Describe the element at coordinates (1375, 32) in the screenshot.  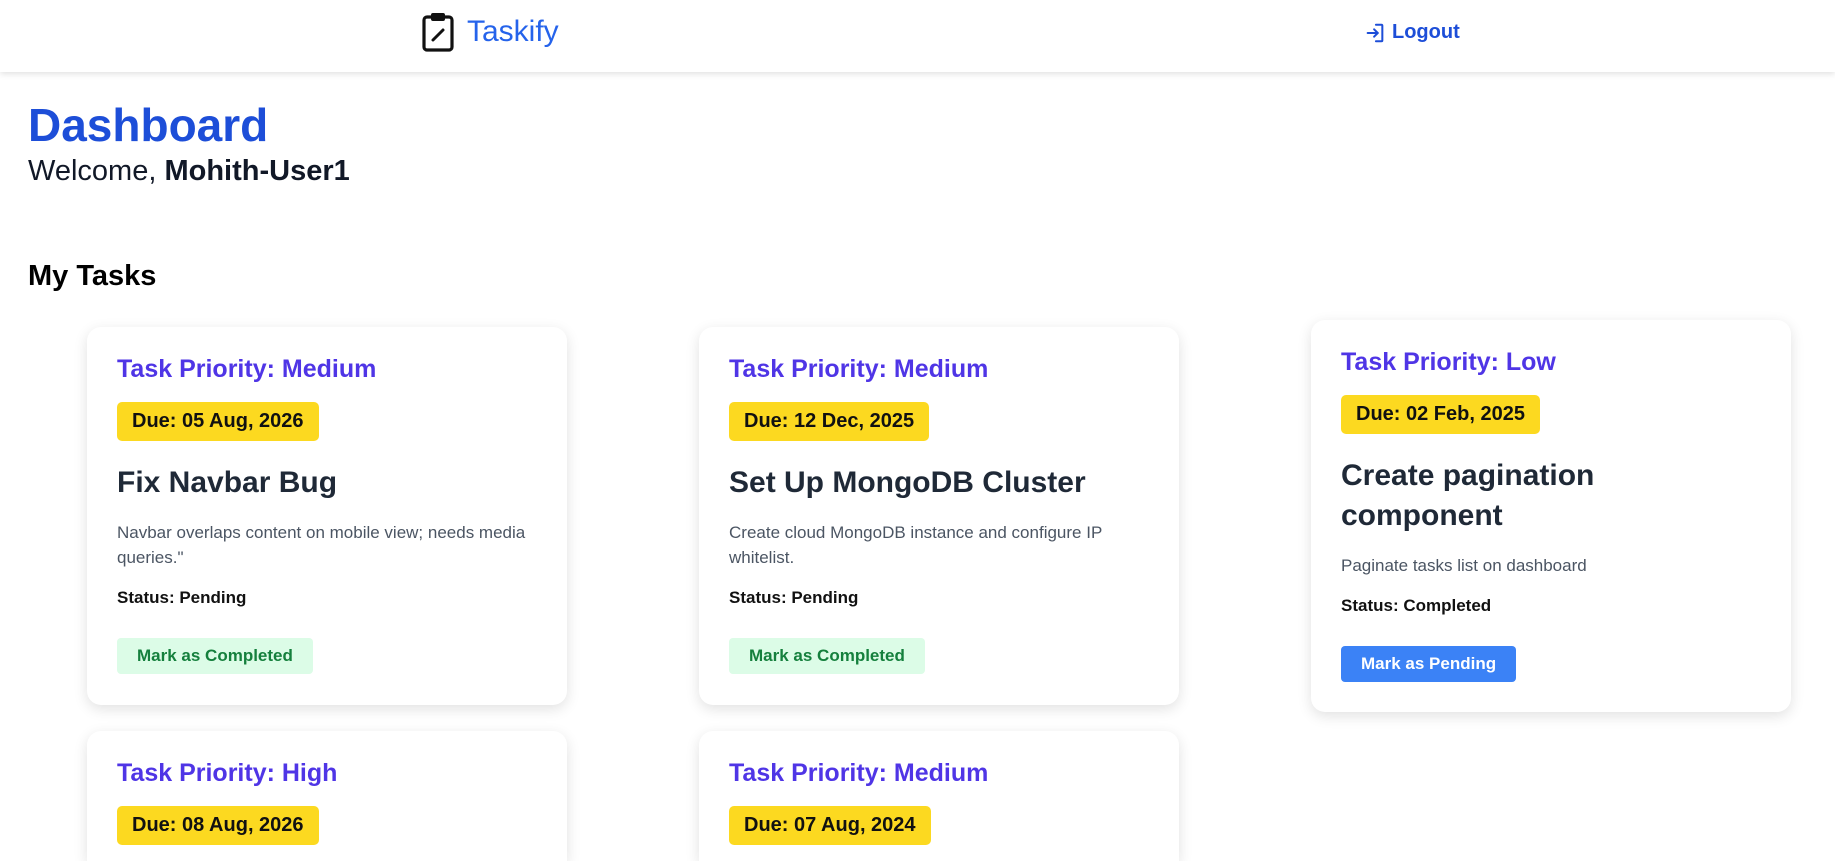
I see `logout-icon` at that location.